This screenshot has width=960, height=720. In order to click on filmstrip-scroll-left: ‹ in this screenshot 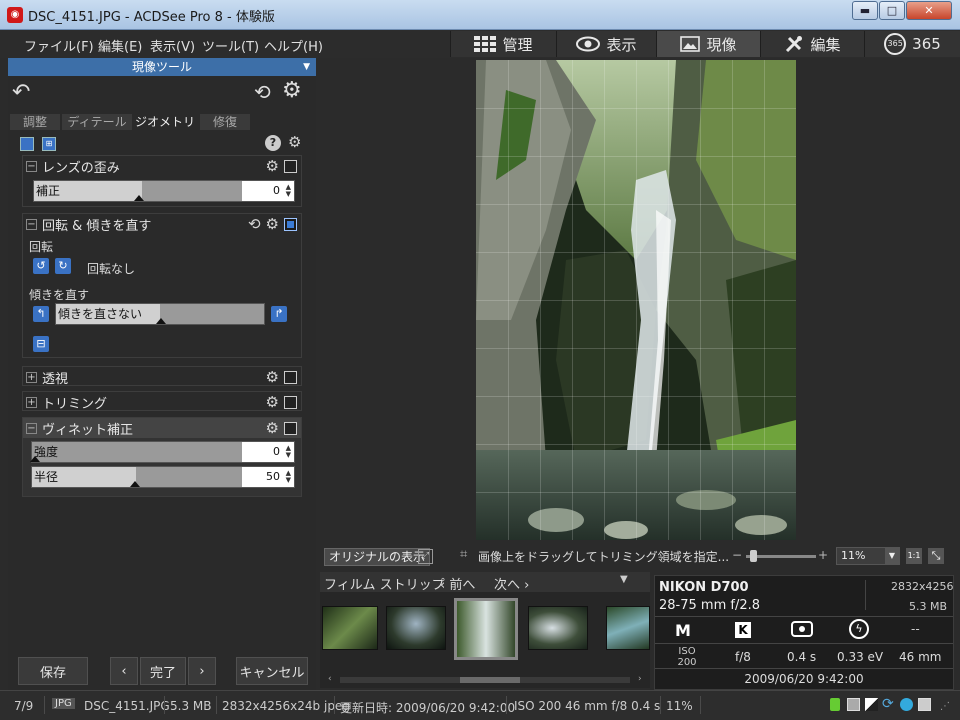, I will do `click(330, 679)`.